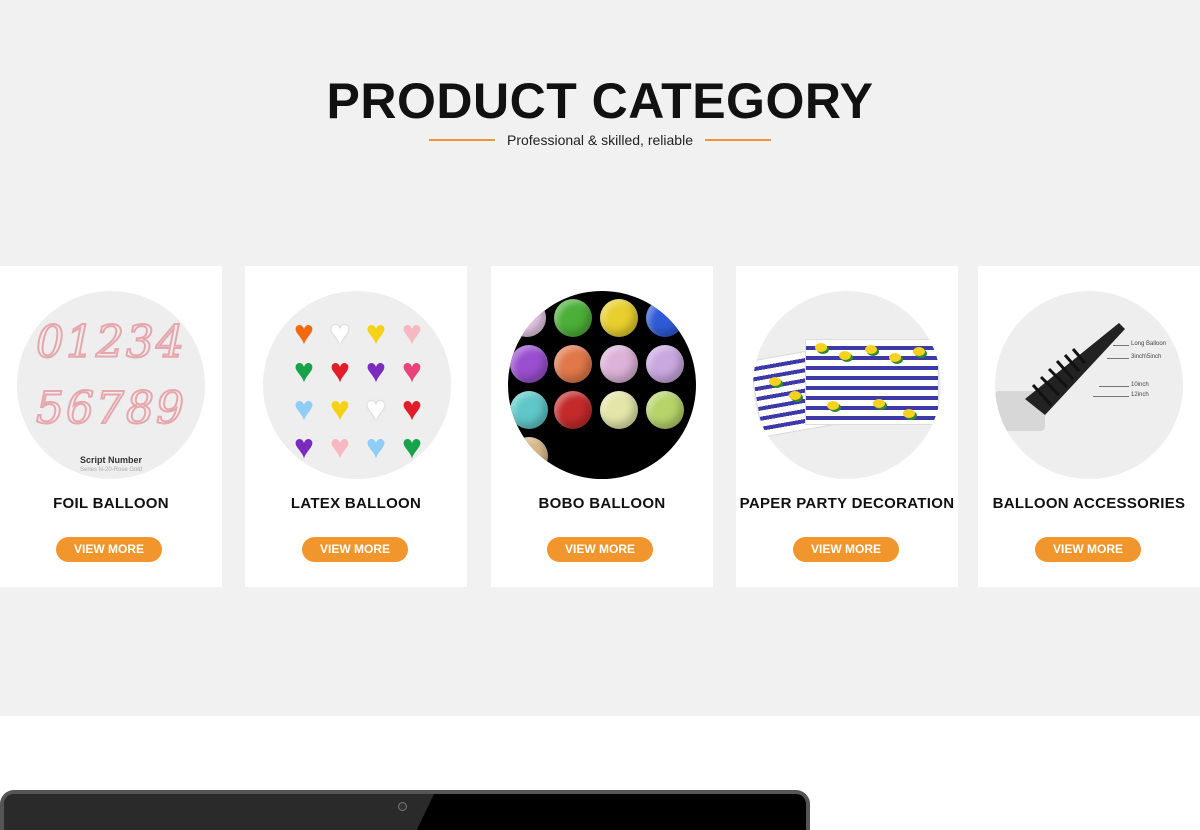  Describe the element at coordinates (357, 389) in the screenshot. I see `heart-balloons-grid: ♥ ♥ ♥ ♥ ♥ ♥ ♥ ♥ ♥ ♥ ♥ ♥ ♥ ♥ ♥ ♥` at that location.